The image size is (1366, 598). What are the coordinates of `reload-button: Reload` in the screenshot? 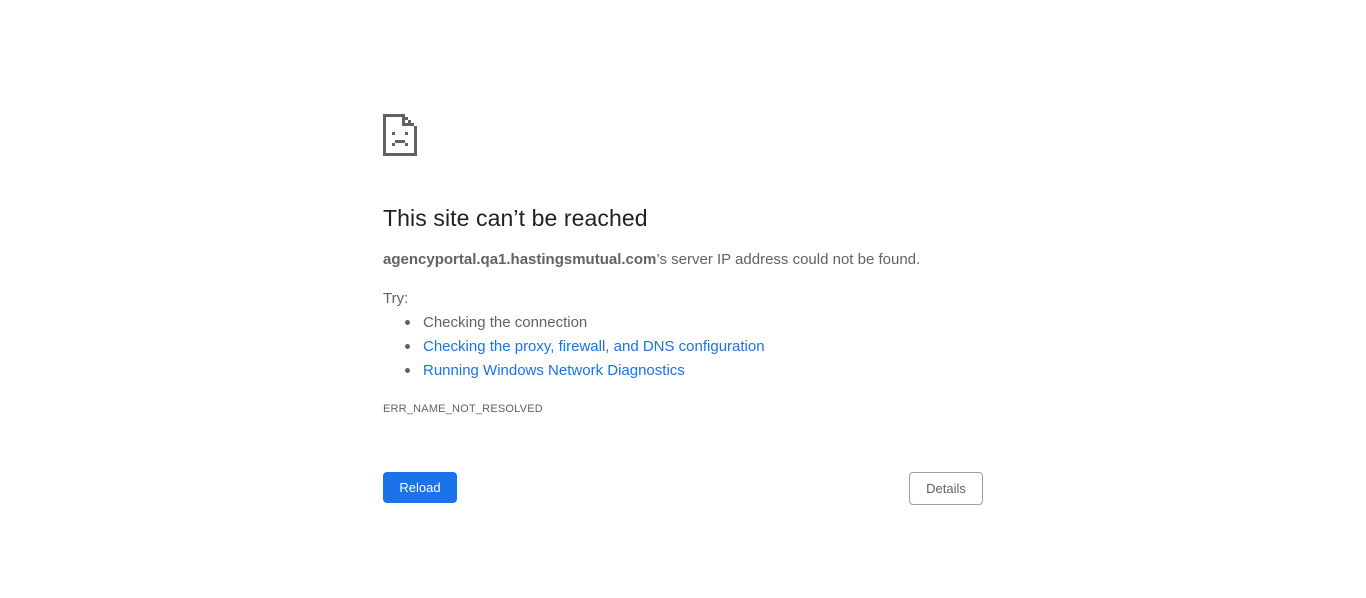 It's located at (420, 487).